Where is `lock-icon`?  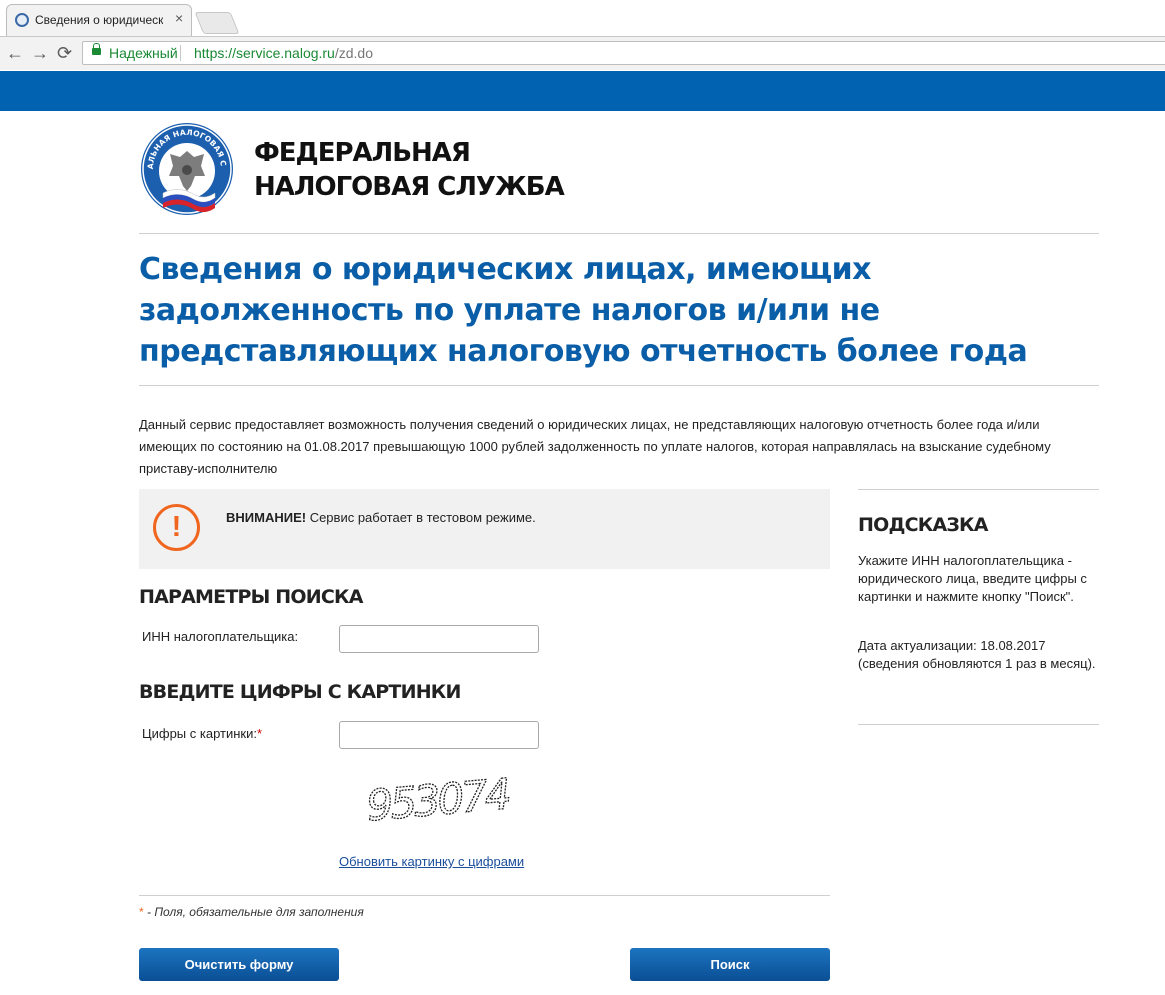
lock-icon is located at coordinates (96, 49).